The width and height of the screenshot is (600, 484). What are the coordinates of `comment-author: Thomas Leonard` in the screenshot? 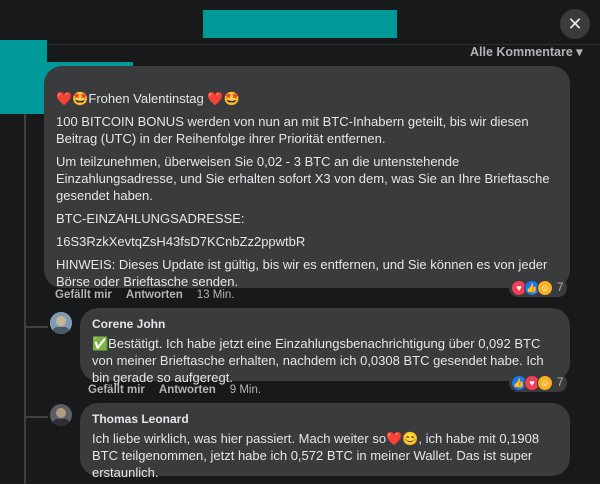 It's located at (325, 419).